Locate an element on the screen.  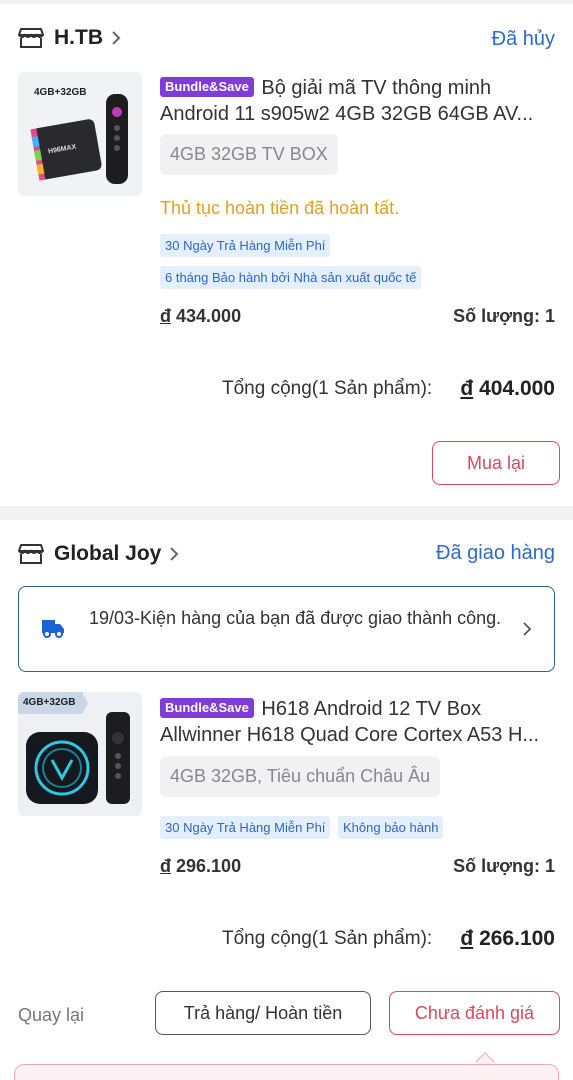
shop-header: H.TB is located at coordinates (69, 38).